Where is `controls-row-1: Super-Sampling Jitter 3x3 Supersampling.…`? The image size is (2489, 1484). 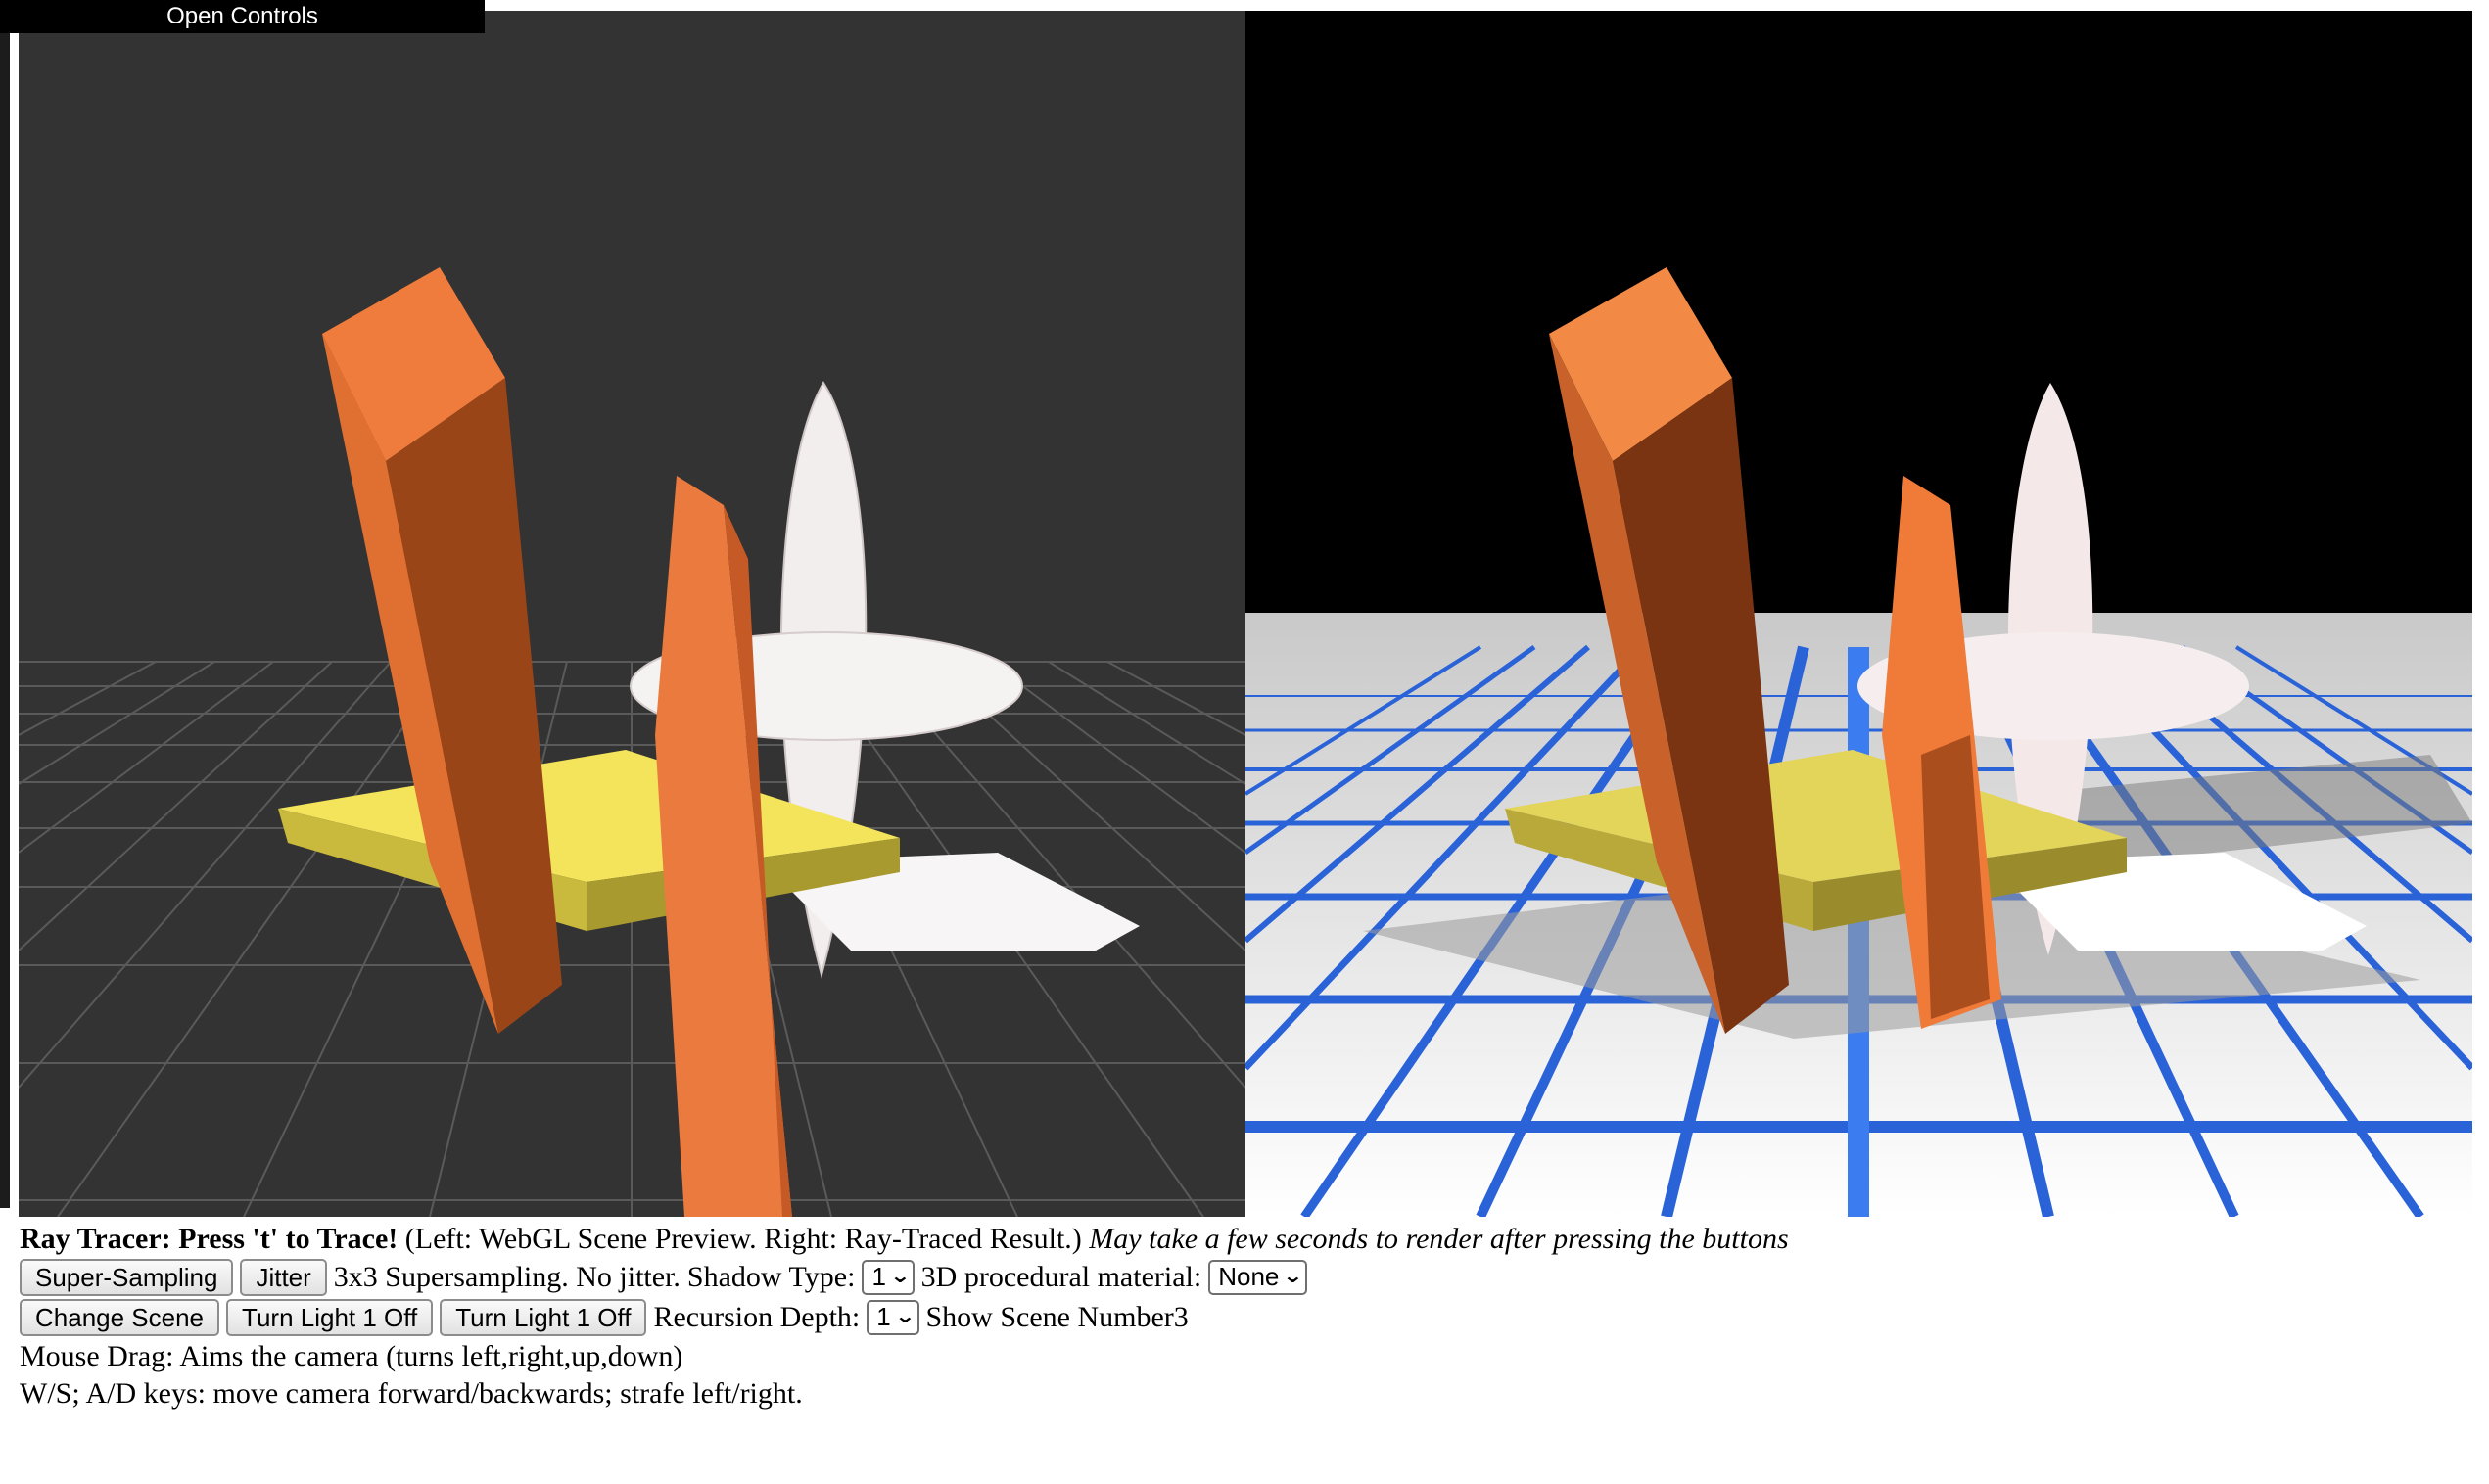 controls-row-1: Super-Sampling Jitter 3x3 Supersampling.… is located at coordinates (1243, 1277).